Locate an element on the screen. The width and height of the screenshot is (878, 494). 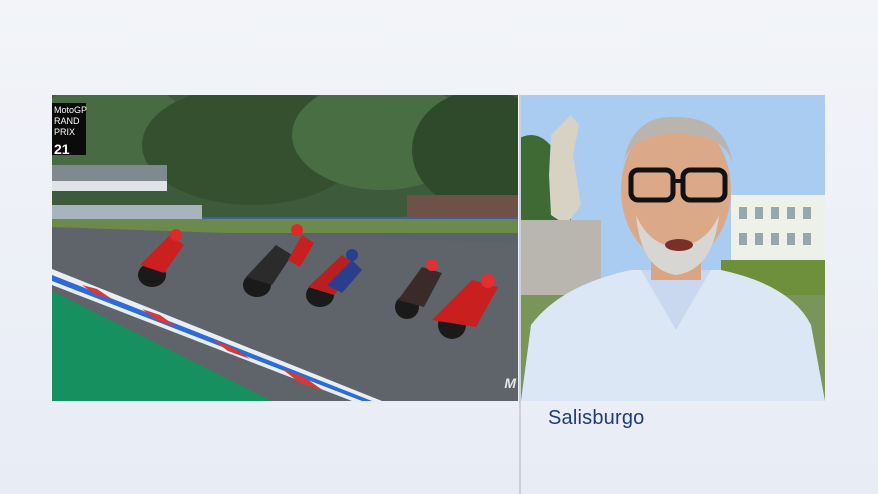
broadcast-corner-mark: M is located at coordinates (510, 383).